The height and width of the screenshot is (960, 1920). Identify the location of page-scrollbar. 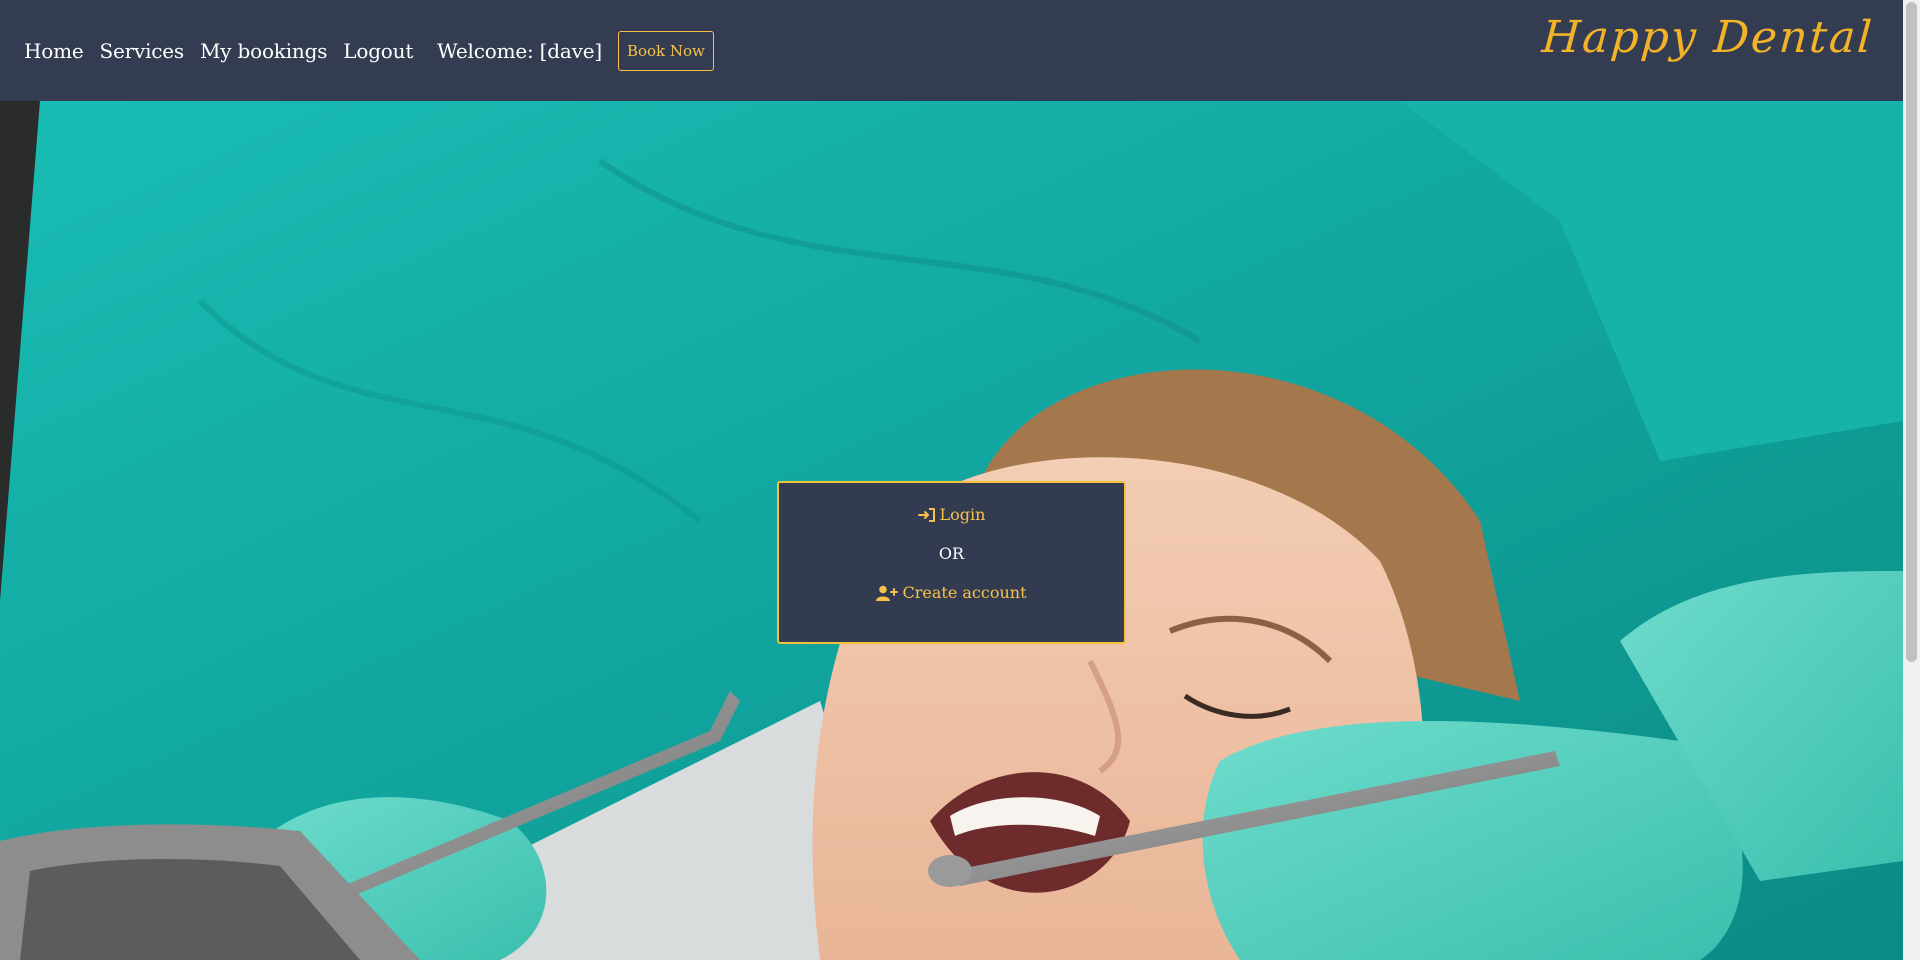
(1911, 480).